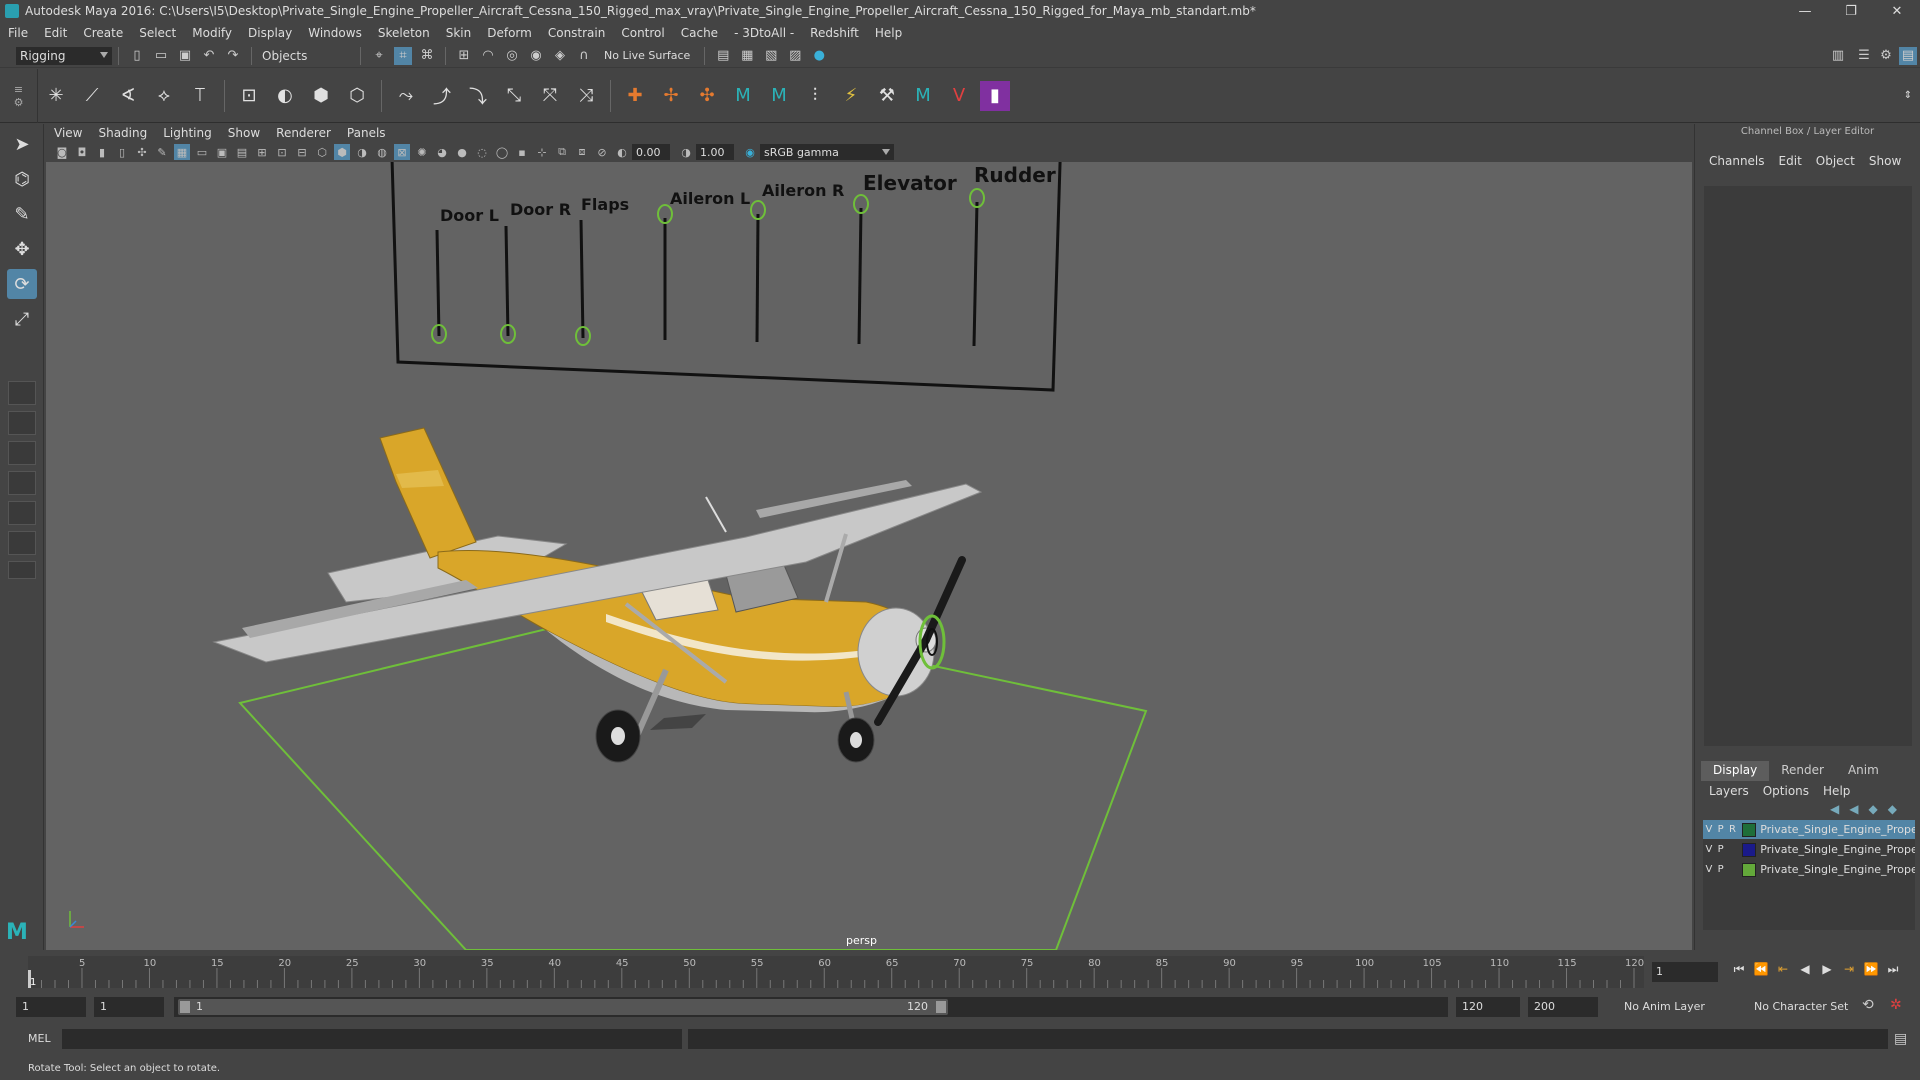  Describe the element at coordinates (1849, 969) in the screenshot. I see `step-forward-key-icon: ⇥` at that location.